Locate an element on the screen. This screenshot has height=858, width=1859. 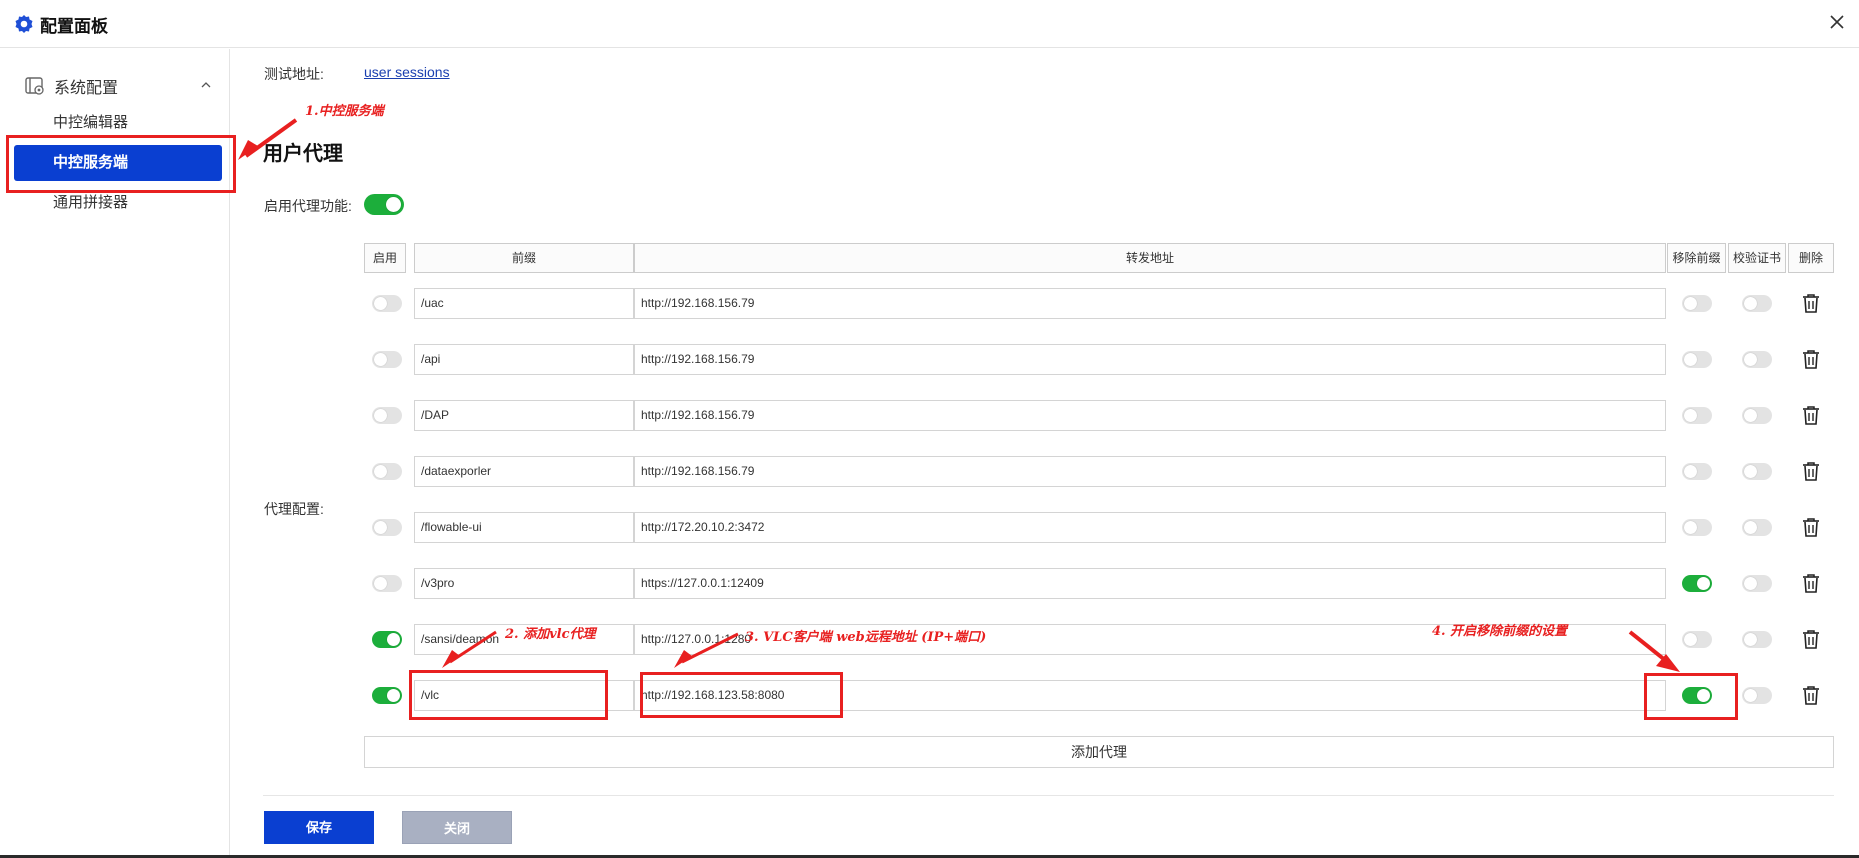
annotation-box-vlc-prefix is located at coordinates (508, 695).